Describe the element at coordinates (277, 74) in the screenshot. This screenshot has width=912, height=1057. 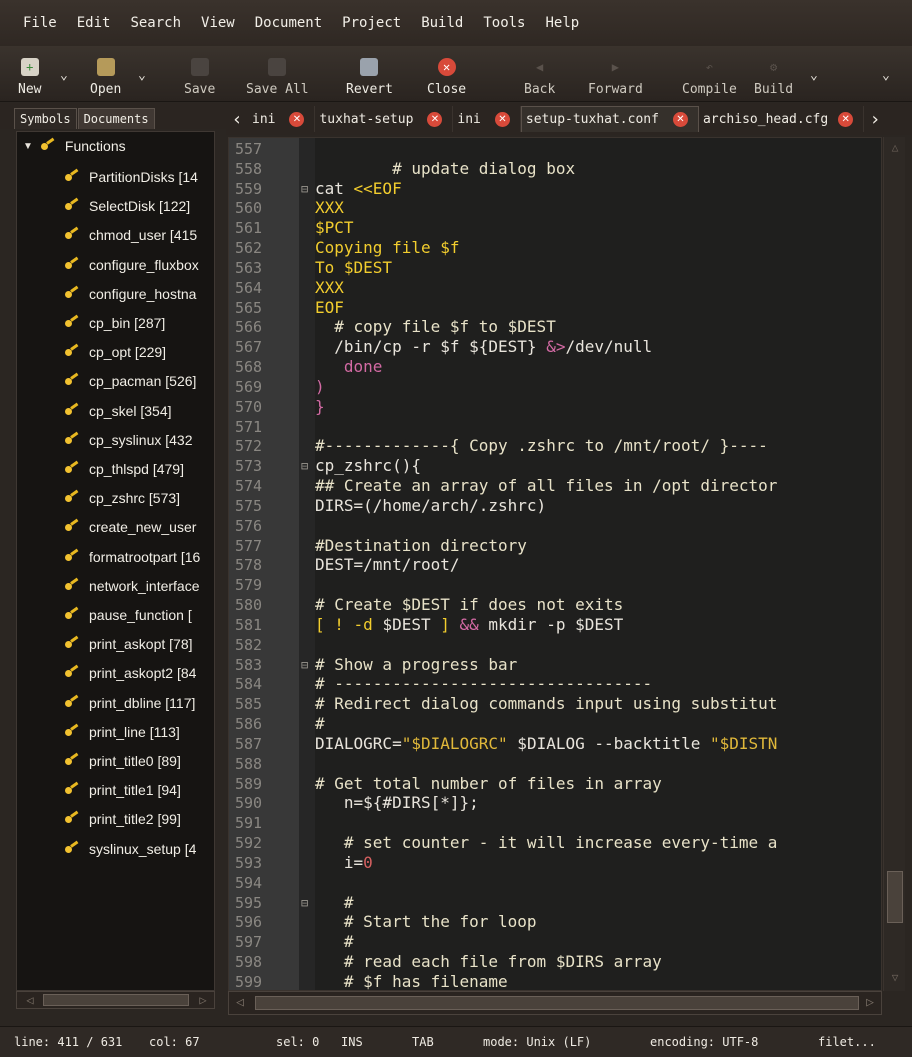
I see `save-all-button: Save All` at that location.